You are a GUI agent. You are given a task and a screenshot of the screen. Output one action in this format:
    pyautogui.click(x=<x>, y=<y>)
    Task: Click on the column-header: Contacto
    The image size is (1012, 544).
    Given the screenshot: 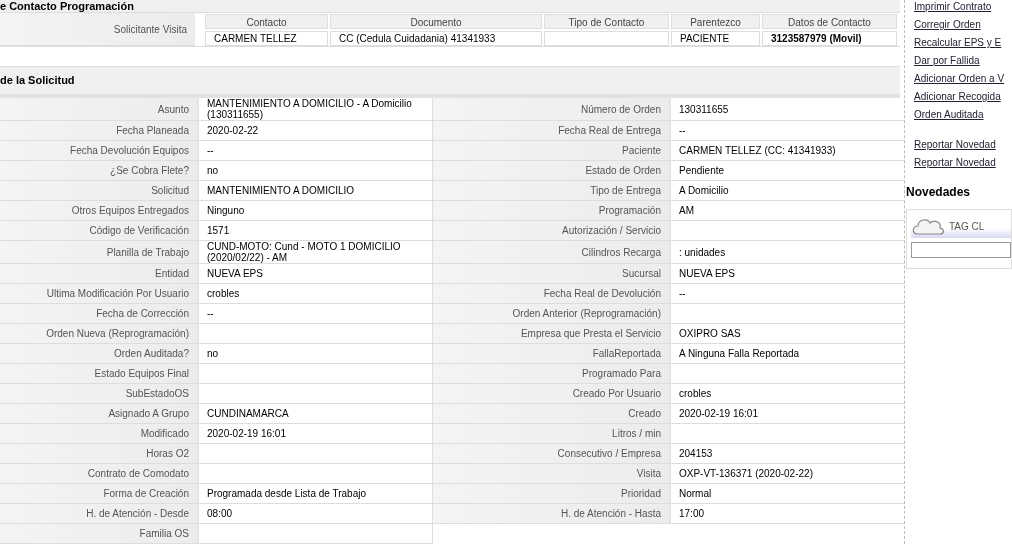 What is the action you would take?
    pyautogui.click(x=266, y=21)
    